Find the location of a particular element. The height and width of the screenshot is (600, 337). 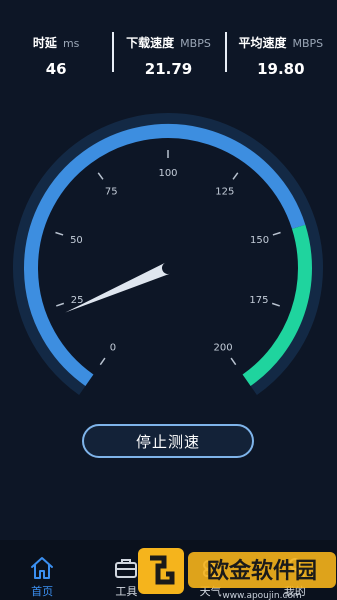

tab-home: 首页 is located at coordinates (42, 570).